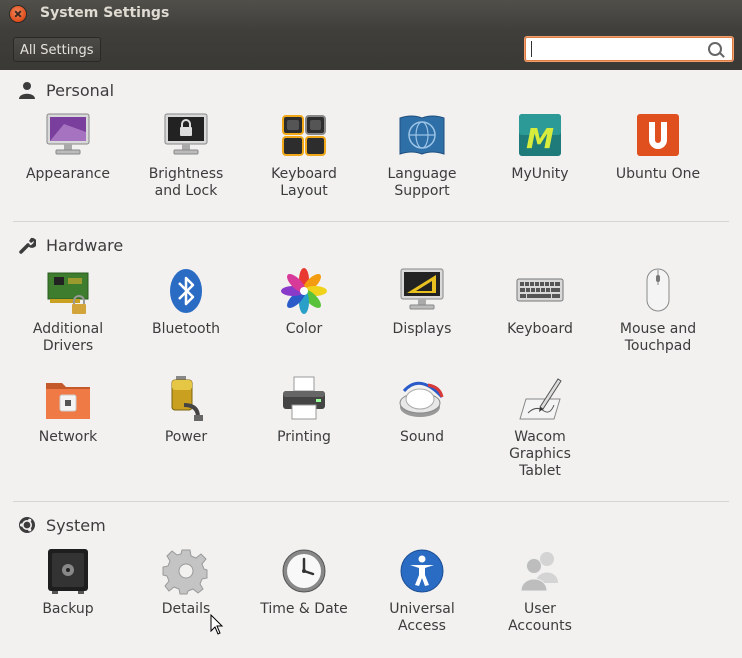  I want to click on tile-additional-drivers: Additional Drivers, so click(68, 311).